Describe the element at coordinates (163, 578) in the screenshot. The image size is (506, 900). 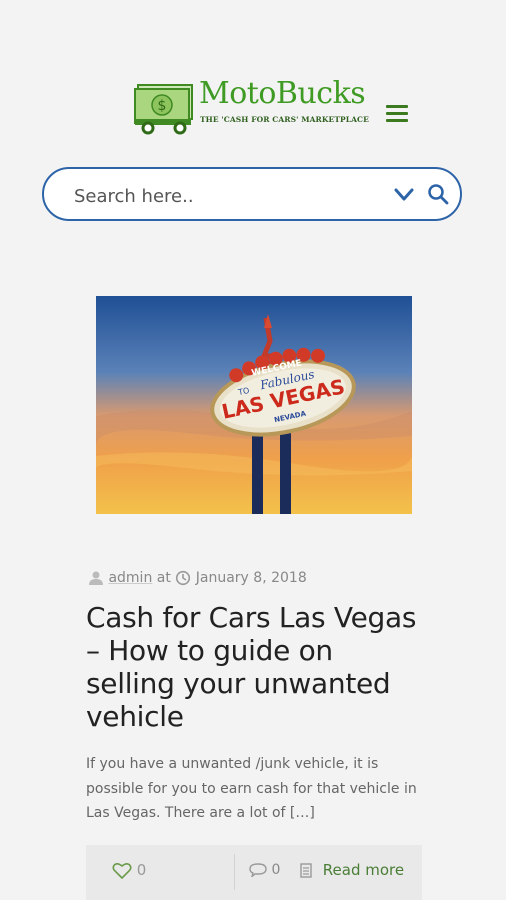
I see `post-at-text: at` at that location.